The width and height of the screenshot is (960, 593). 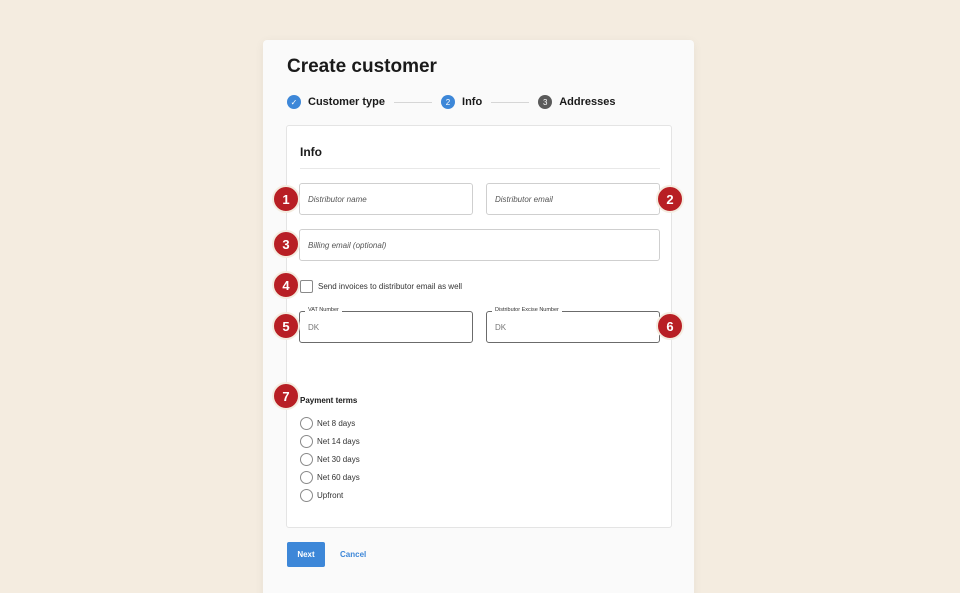 What do you see at coordinates (286, 199) in the screenshot?
I see `annotation-badge: 1` at bounding box center [286, 199].